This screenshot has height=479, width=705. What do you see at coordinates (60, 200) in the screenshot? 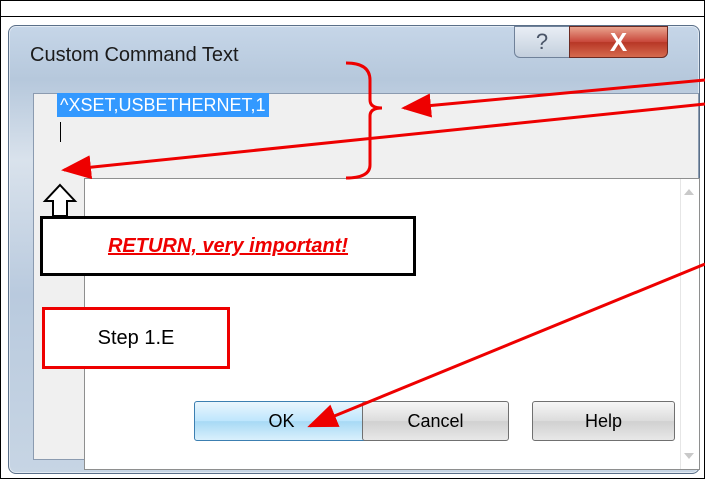
I see `up-arrow-icon` at bounding box center [60, 200].